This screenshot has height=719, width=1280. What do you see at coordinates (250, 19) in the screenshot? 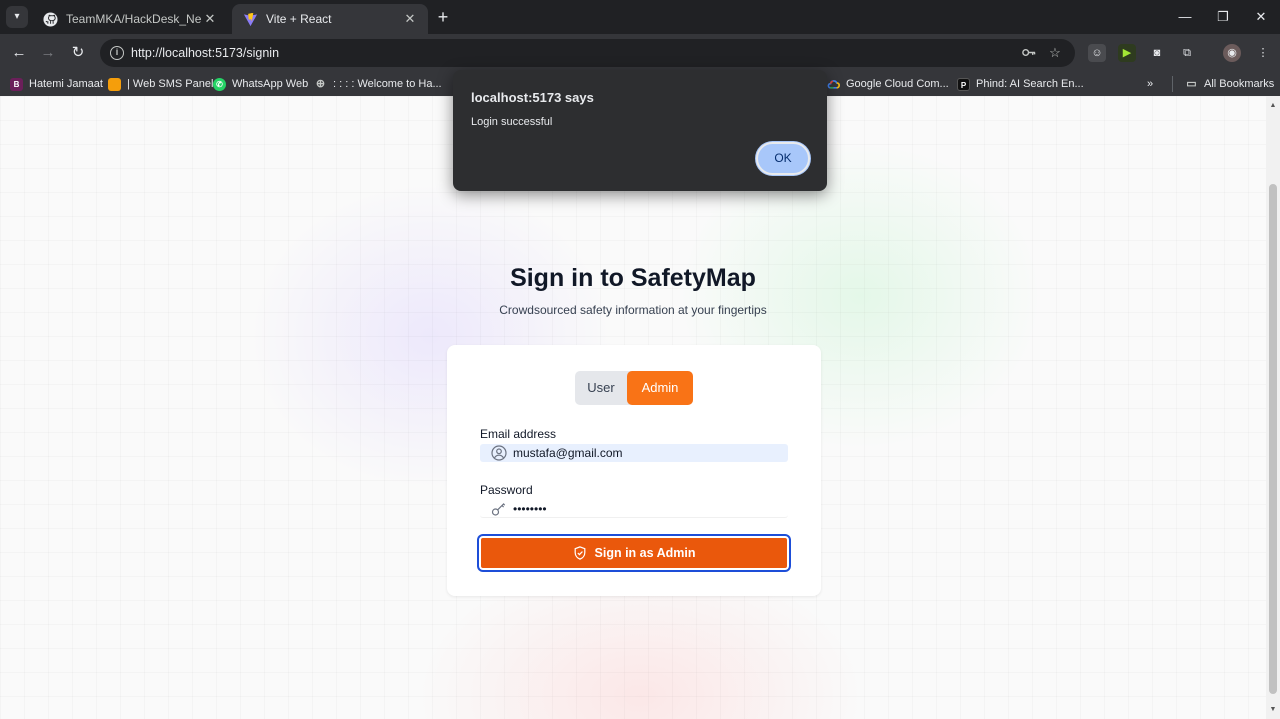
I see `vite-icon` at bounding box center [250, 19].